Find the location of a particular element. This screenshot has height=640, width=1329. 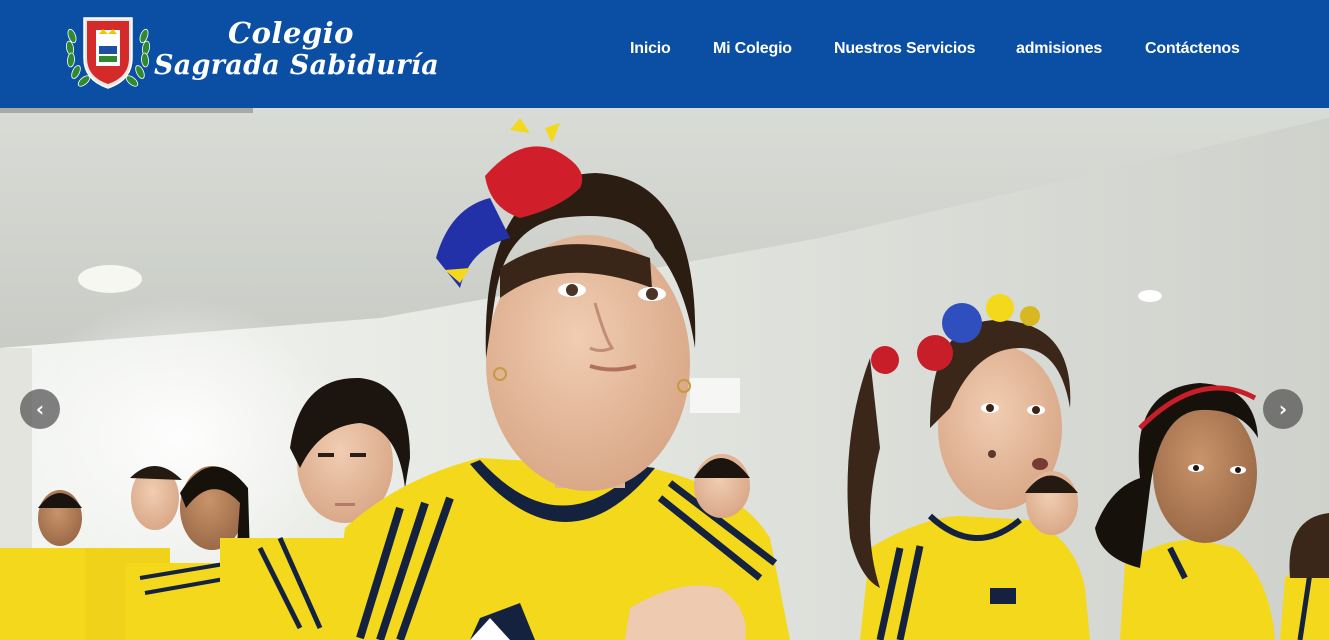

nav-item-nuestros-servicios: Nuestros Servicios is located at coordinates (905, 49).